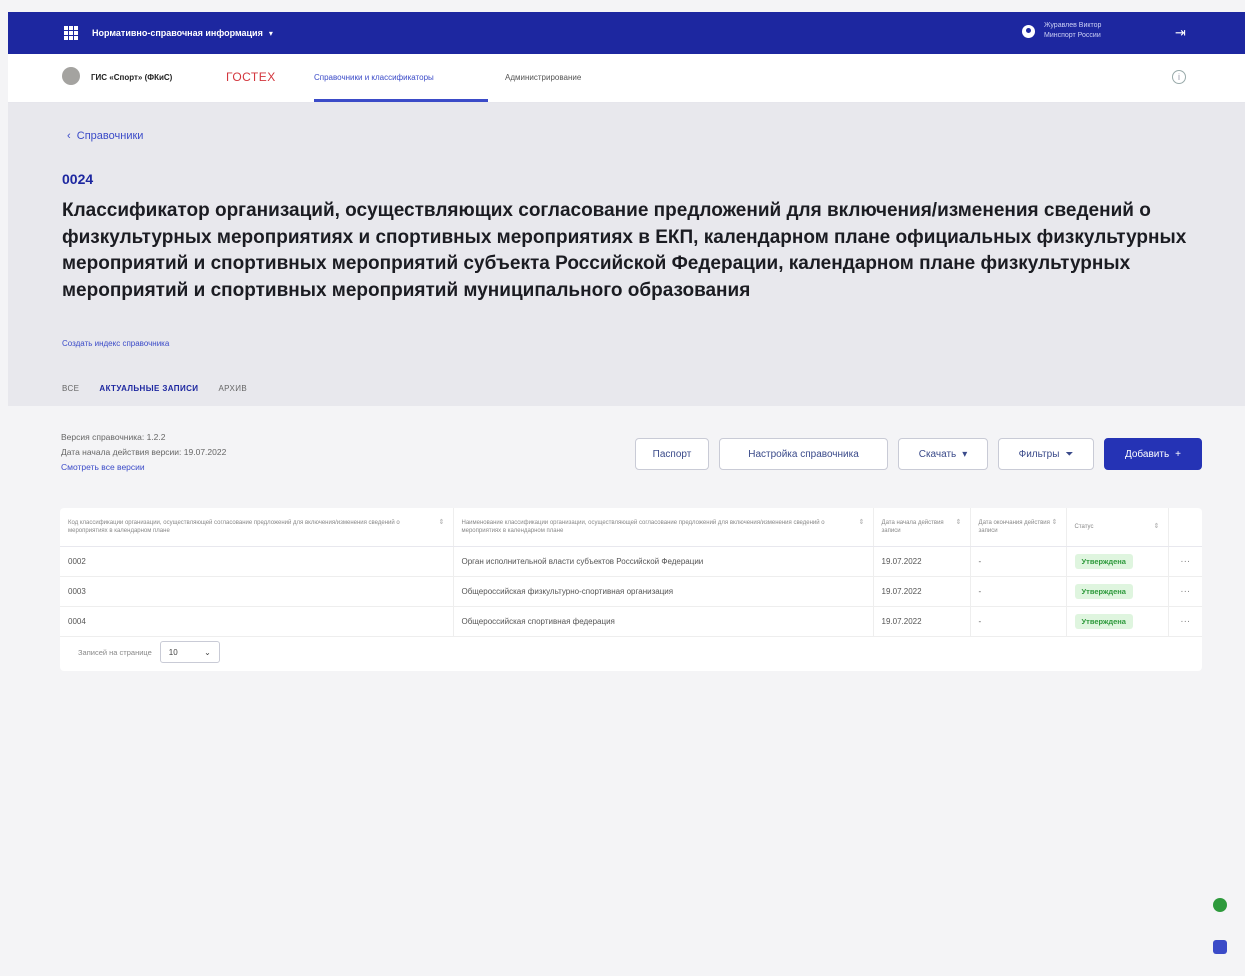 This screenshot has width=1245, height=976. Describe the element at coordinates (1117, 527) in the screenshot. I see `column-header-status: ⇕ Статус` at that location.